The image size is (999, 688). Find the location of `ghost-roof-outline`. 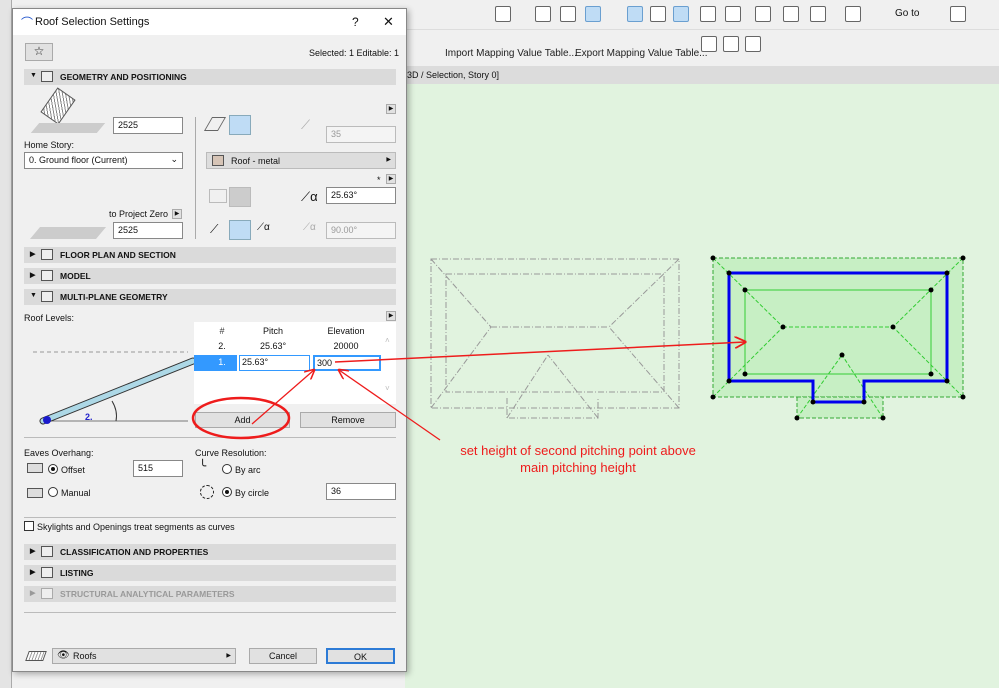

ghost-roof-outline is located at coordinates (555, 338).